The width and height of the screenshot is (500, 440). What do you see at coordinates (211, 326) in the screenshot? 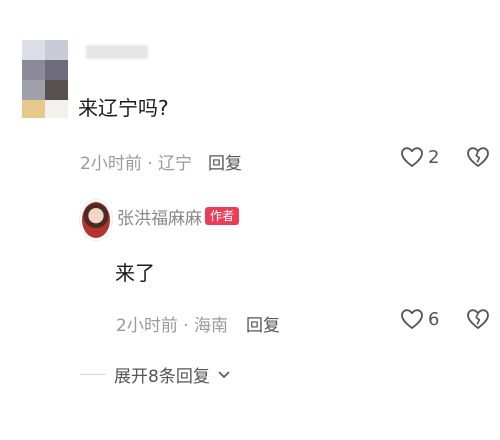
I see `reply-location: 海南` at bounding box center [211, 326].